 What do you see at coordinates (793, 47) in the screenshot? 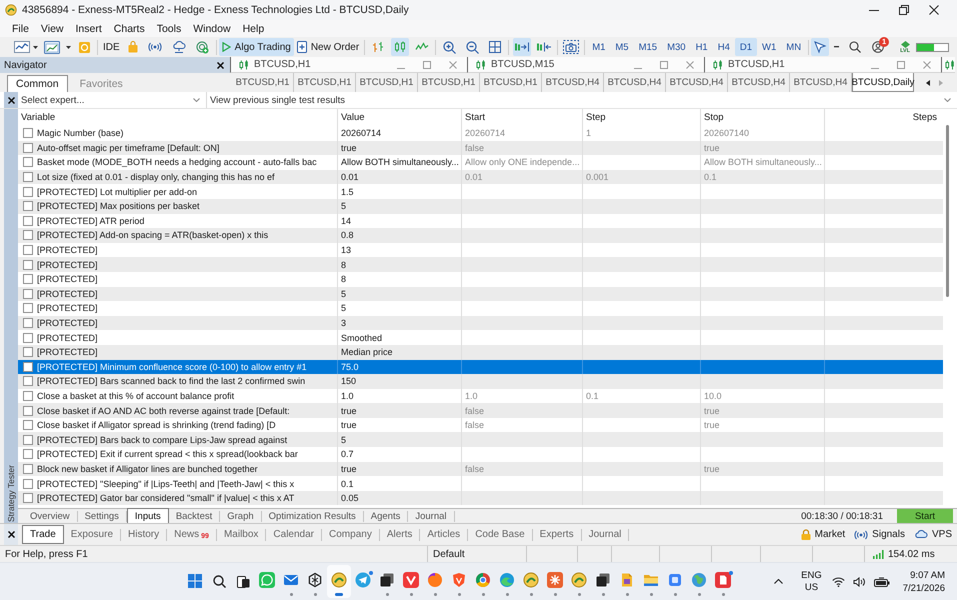
I see `timeframe-button: MN` at bounding box center [793, 47].